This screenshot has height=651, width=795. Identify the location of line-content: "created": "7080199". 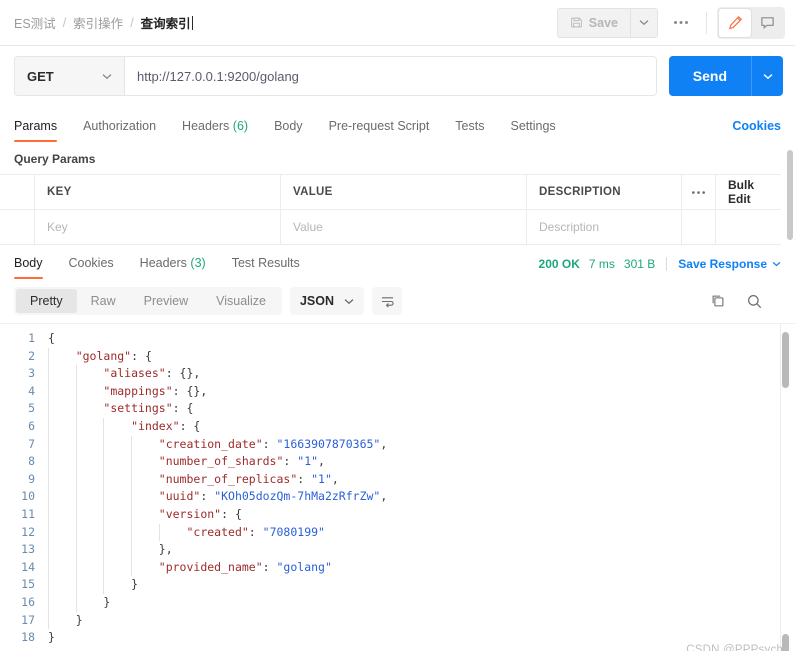
(186, 533).